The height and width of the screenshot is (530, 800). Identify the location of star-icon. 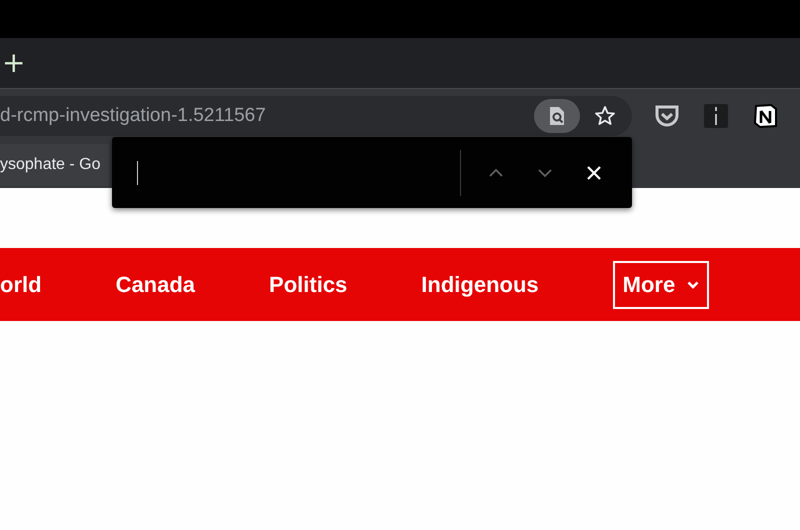
(605, 115).